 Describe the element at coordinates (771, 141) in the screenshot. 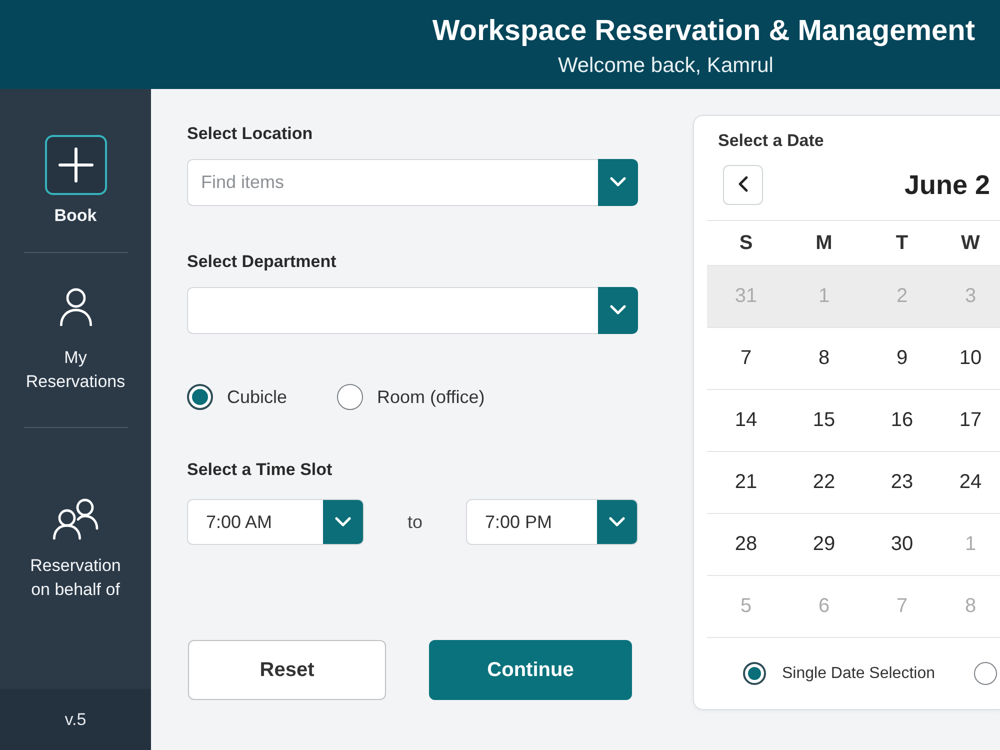

I see `calendar-title: Select a Date` at that location.